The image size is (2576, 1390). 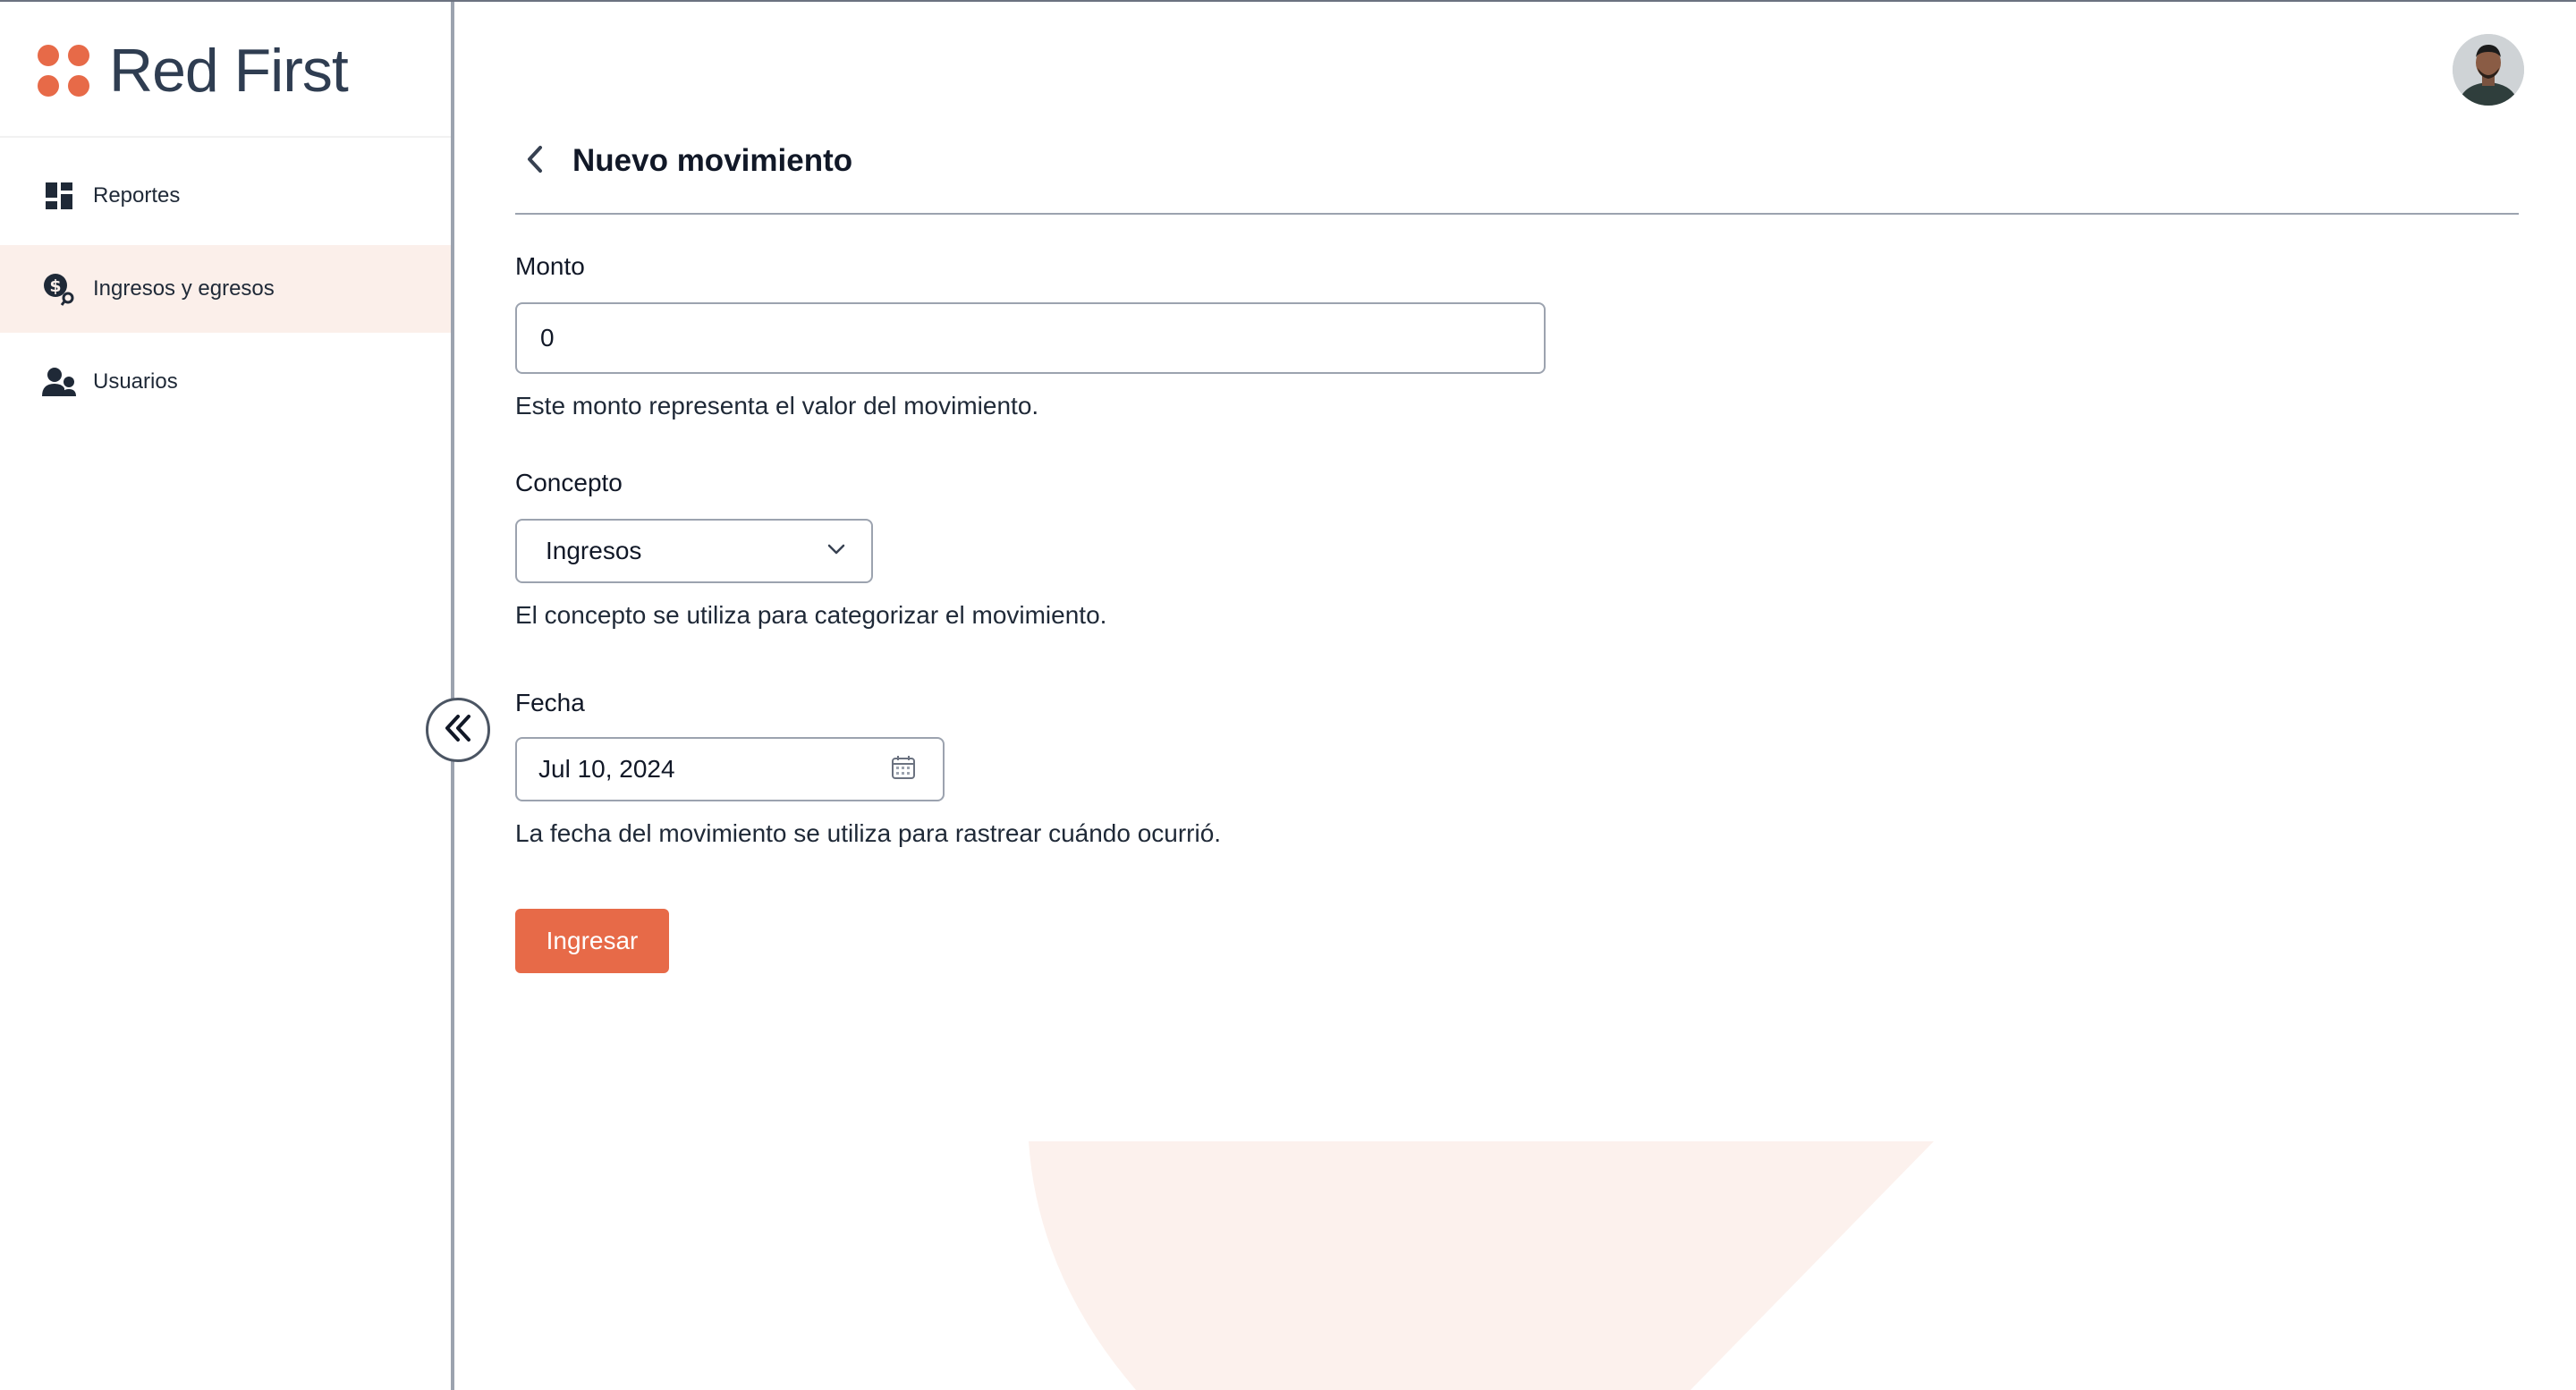 What do you see at coordinates (836, 551) in the screenshot?
I see `chevron-down-icon` at bounding box center [836, 551].